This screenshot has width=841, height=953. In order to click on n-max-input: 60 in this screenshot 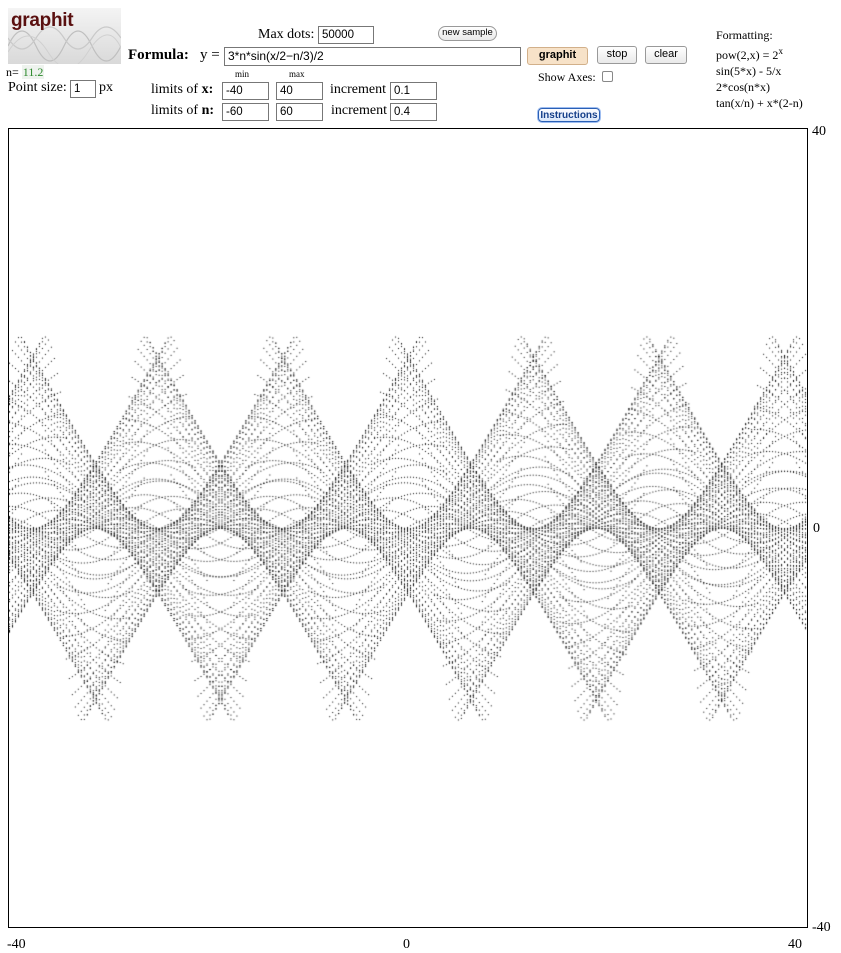, I will do `click(299, 112)`.